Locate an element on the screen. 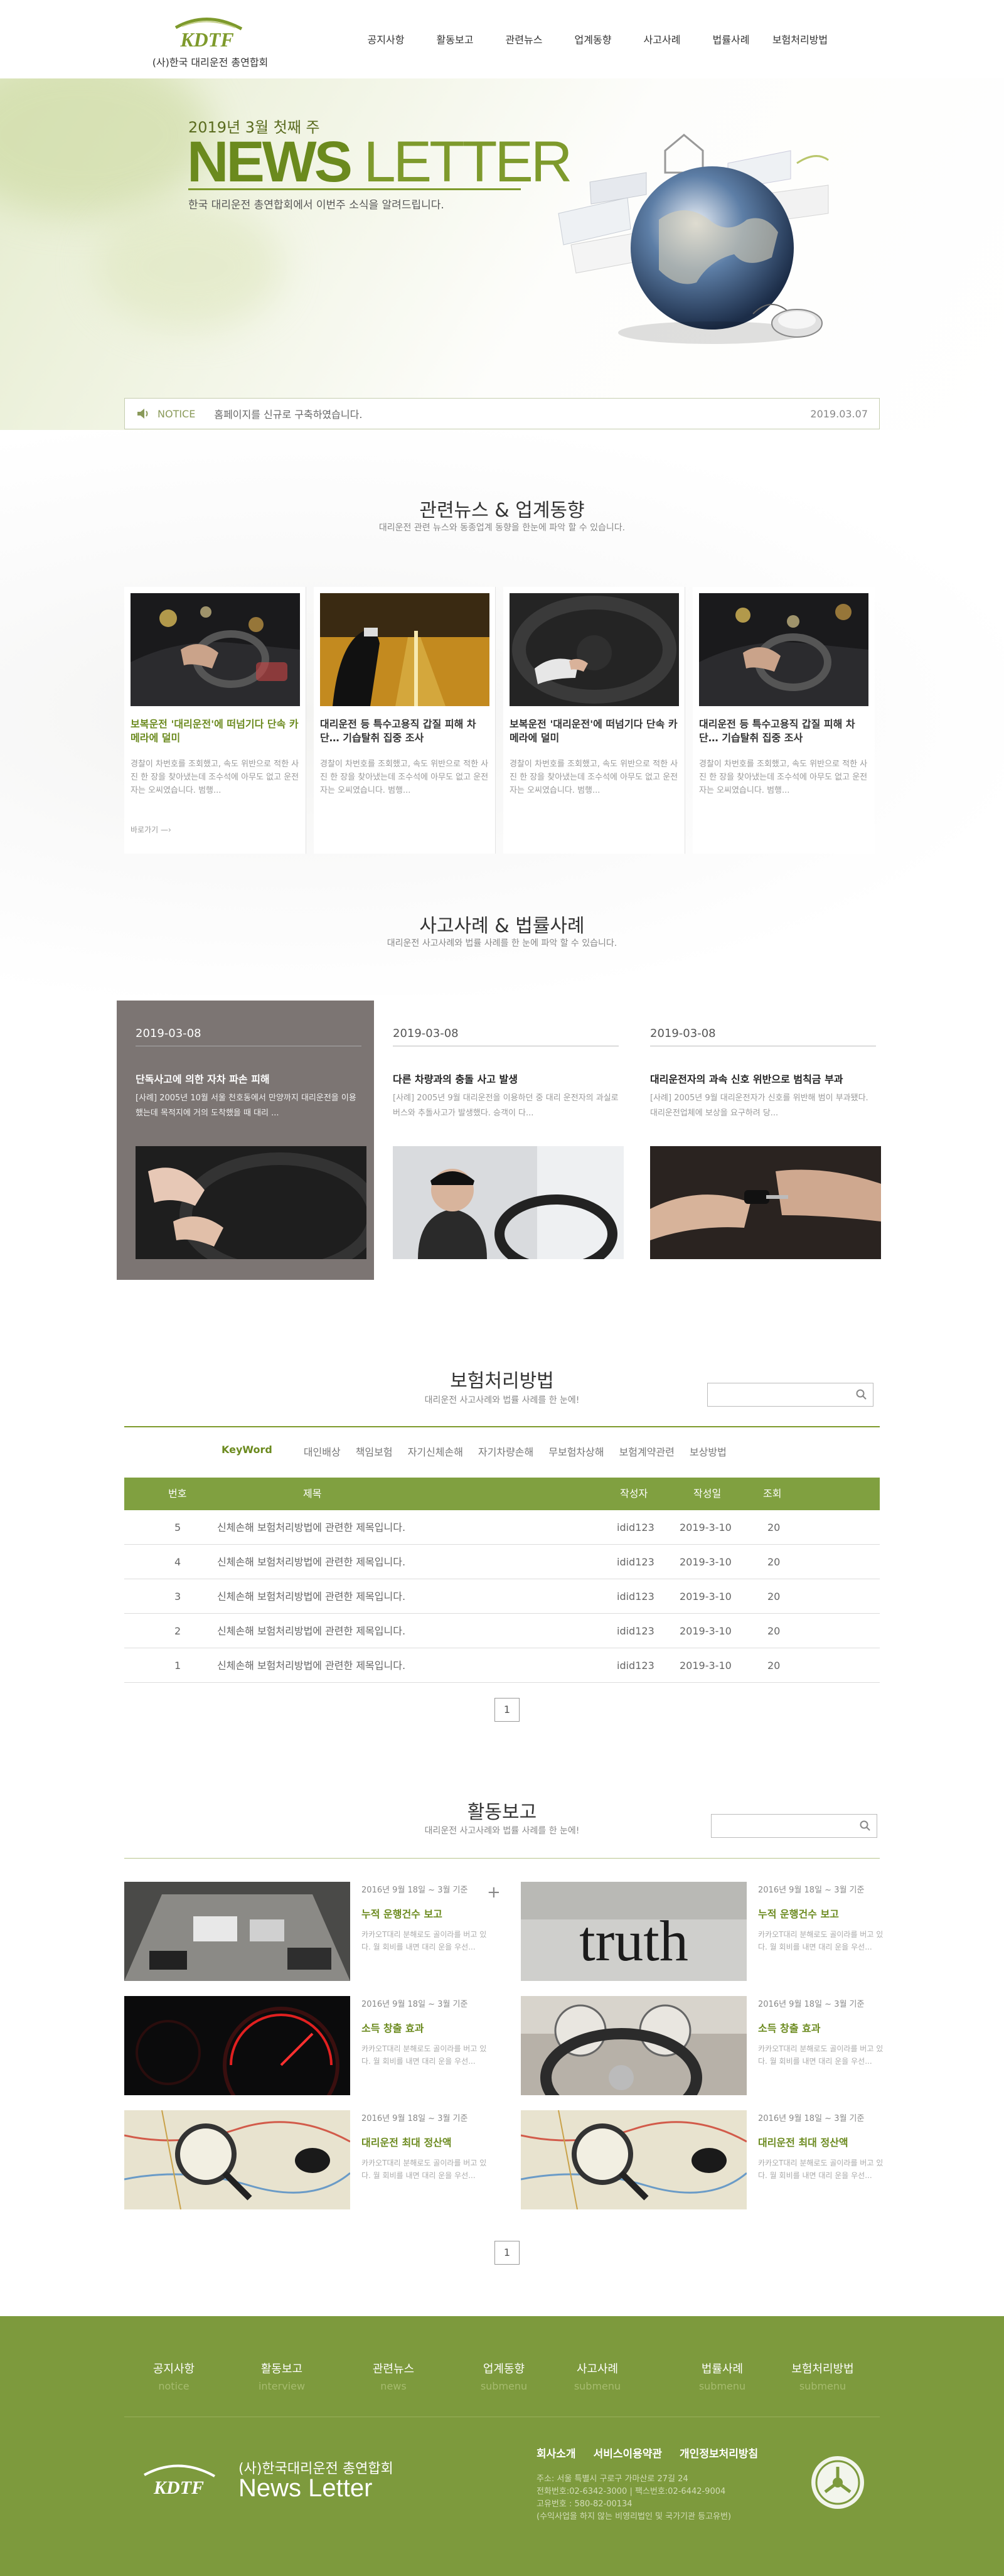 The height and width of the screenshot is (2576, 1004). insurance-search is located at coordinates (790, 1395).